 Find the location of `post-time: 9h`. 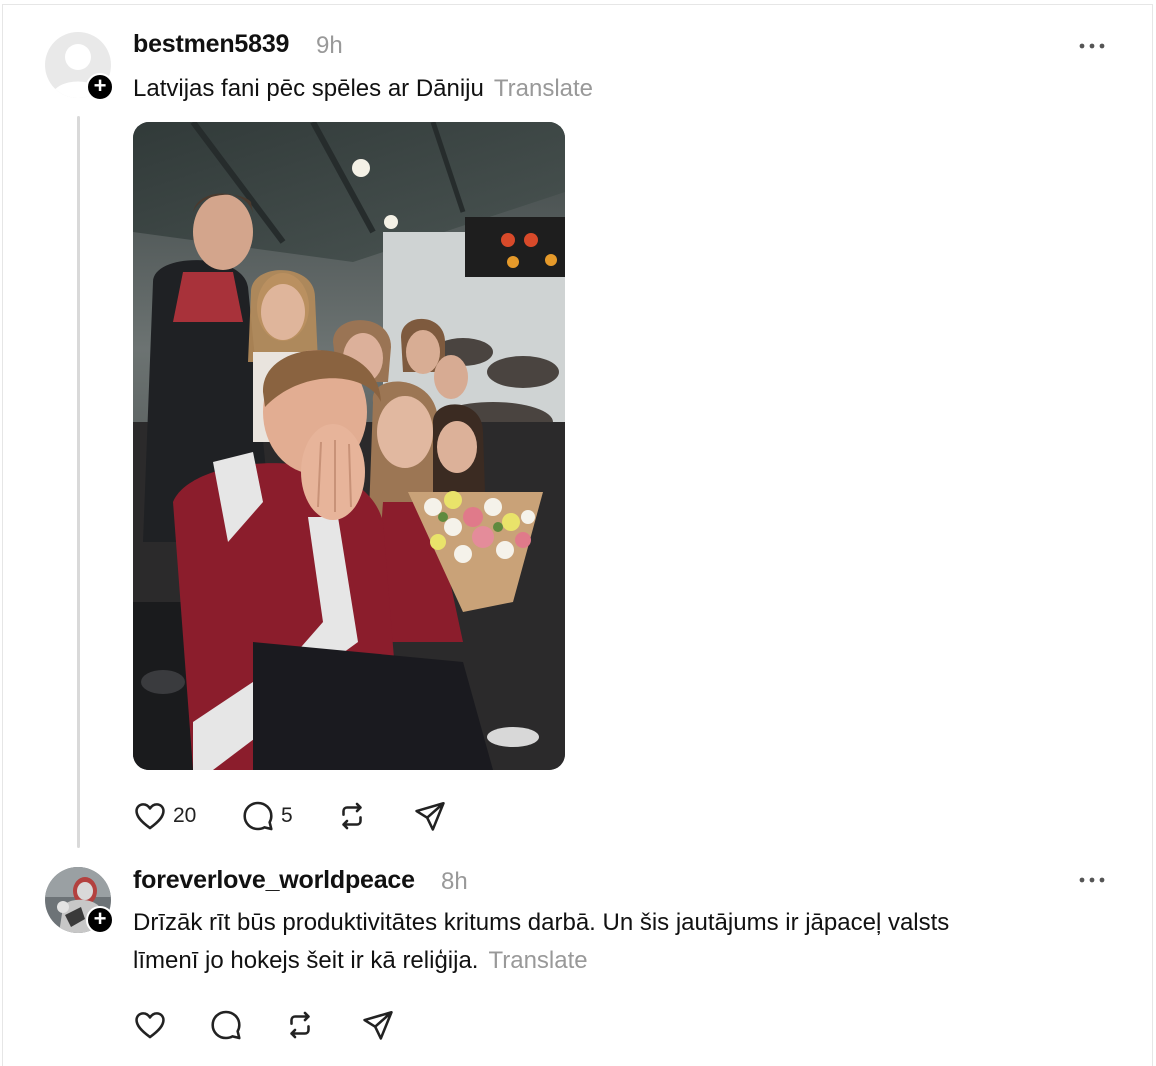

post-time: 9h is located at coordinates (329, 45).